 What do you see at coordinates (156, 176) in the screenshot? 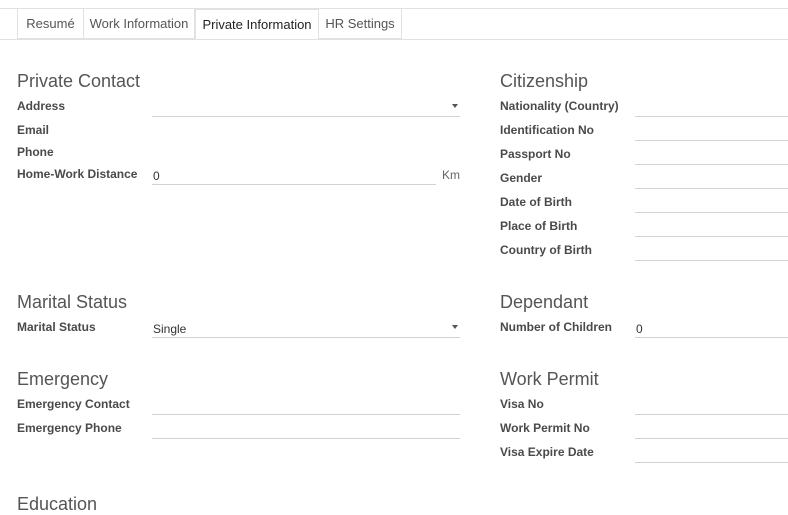
I see `home-work-distance-value: 0` at bounding box center [156, 176].